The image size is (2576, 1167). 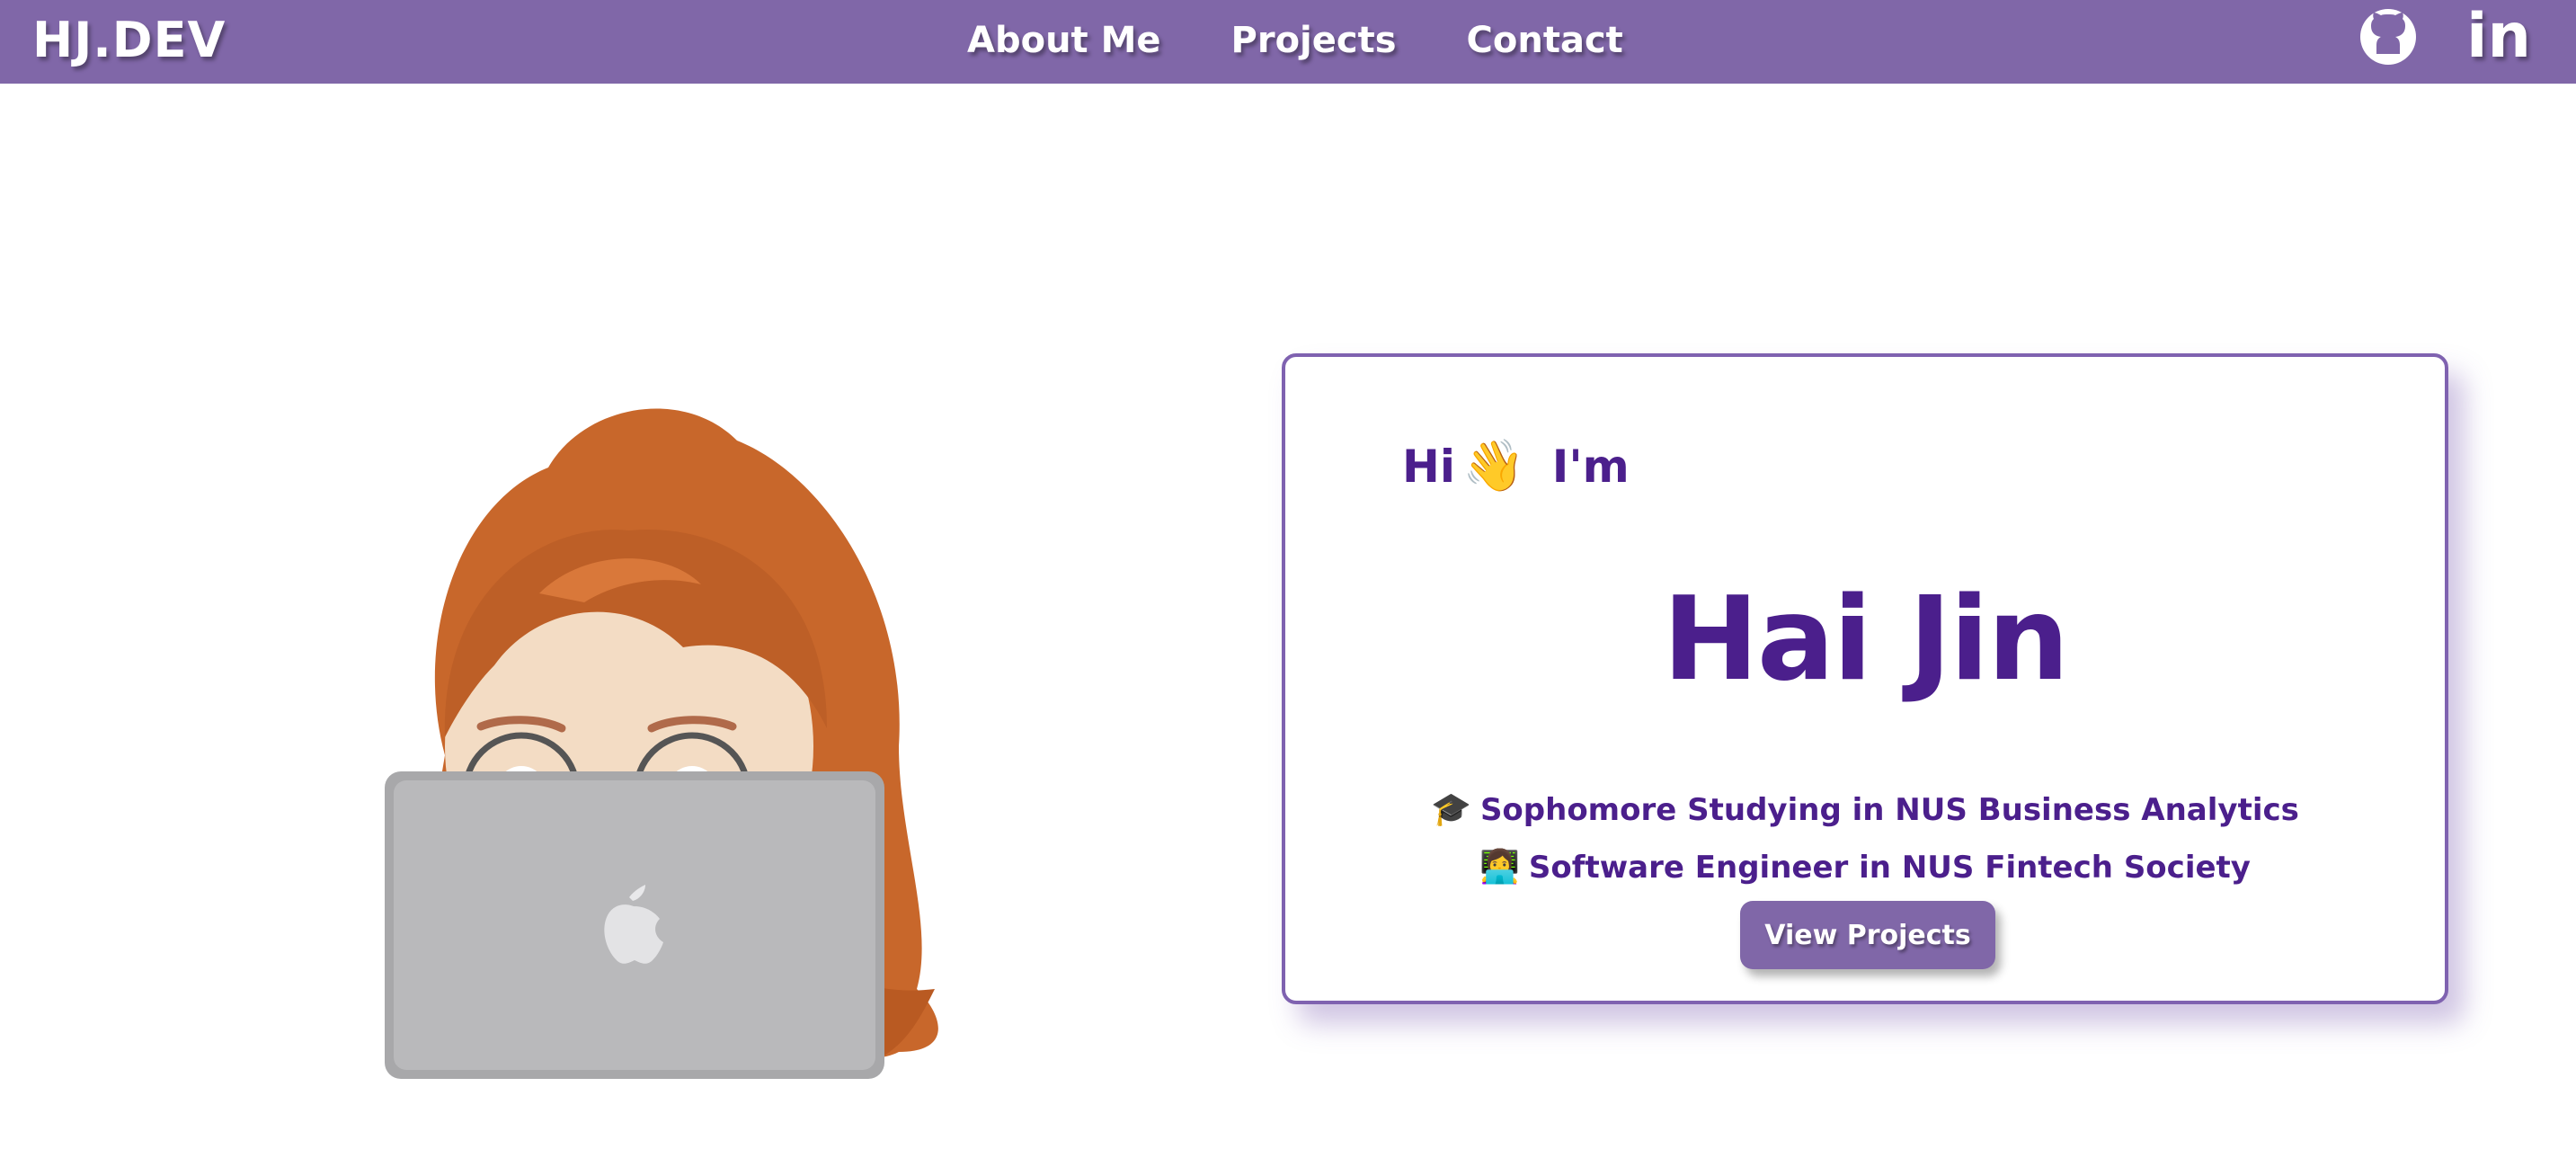 What do you see at coordinates (2388, 36) in the screenshot?
I see `github-icon` at bounding box center [2388, 36].